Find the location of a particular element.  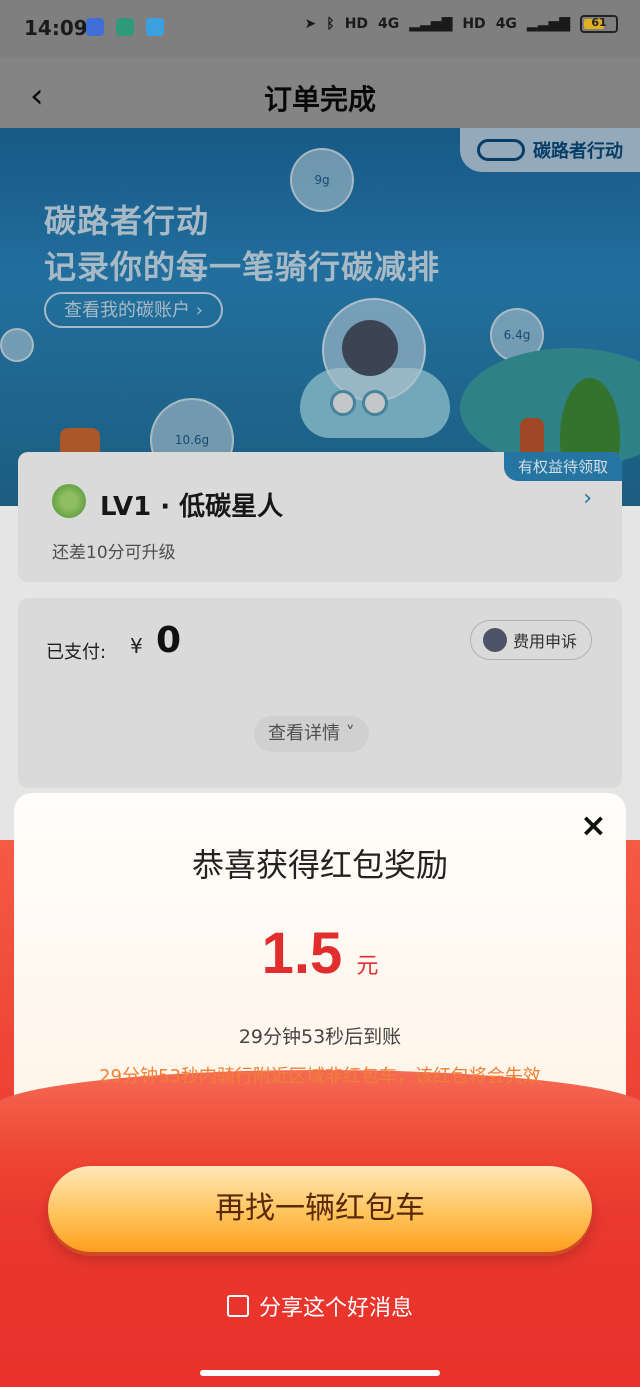

bluetooth-icon: ᛒ is located at coordinates (330, 24).